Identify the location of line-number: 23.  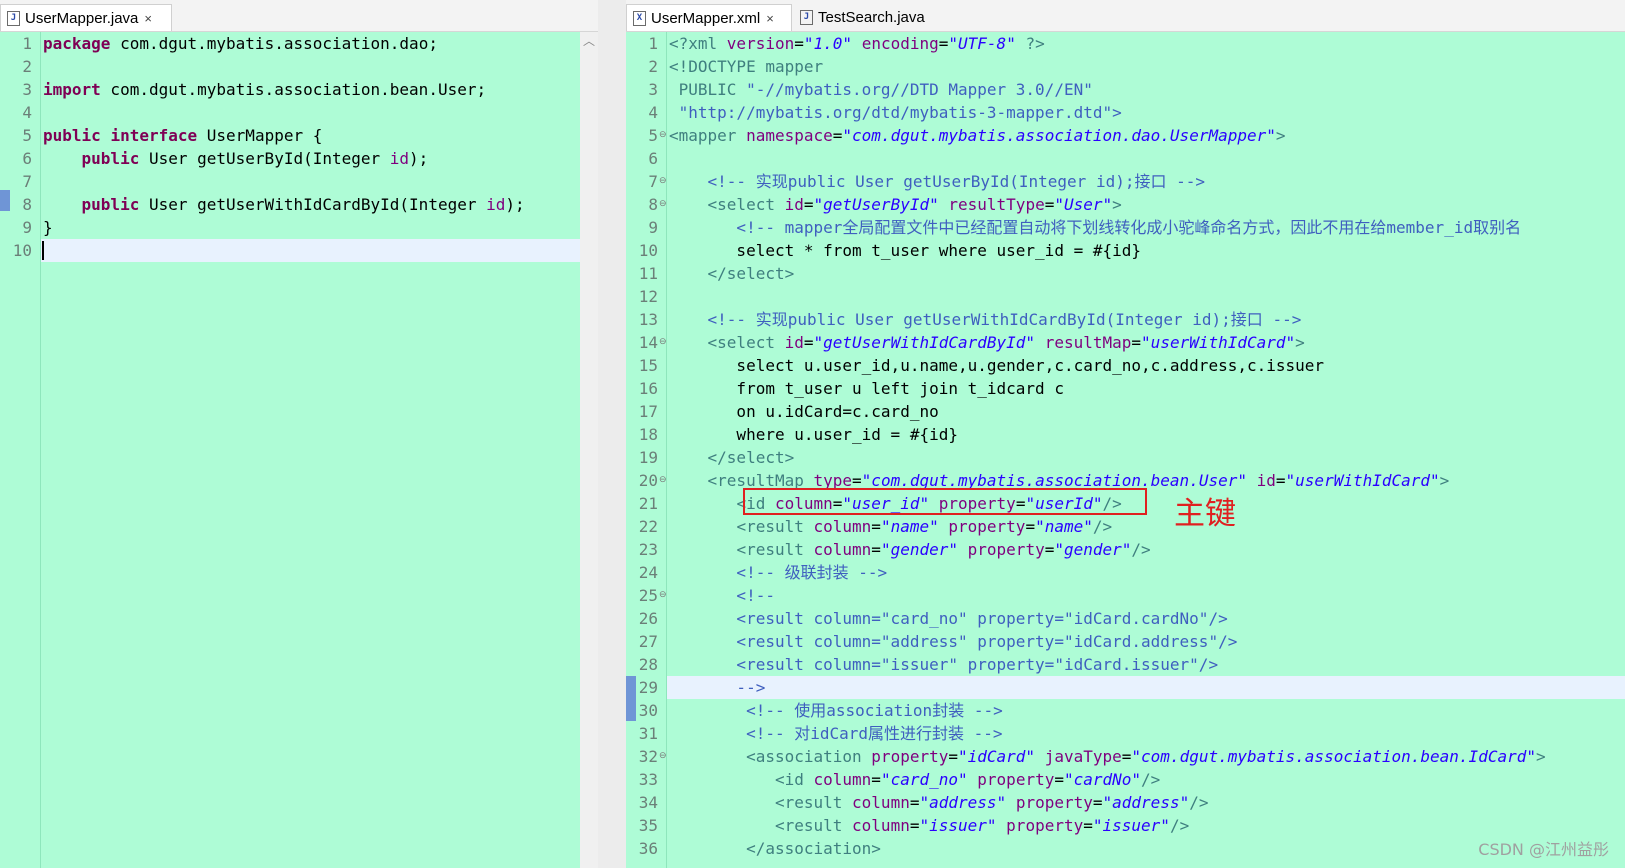
(648, 549).